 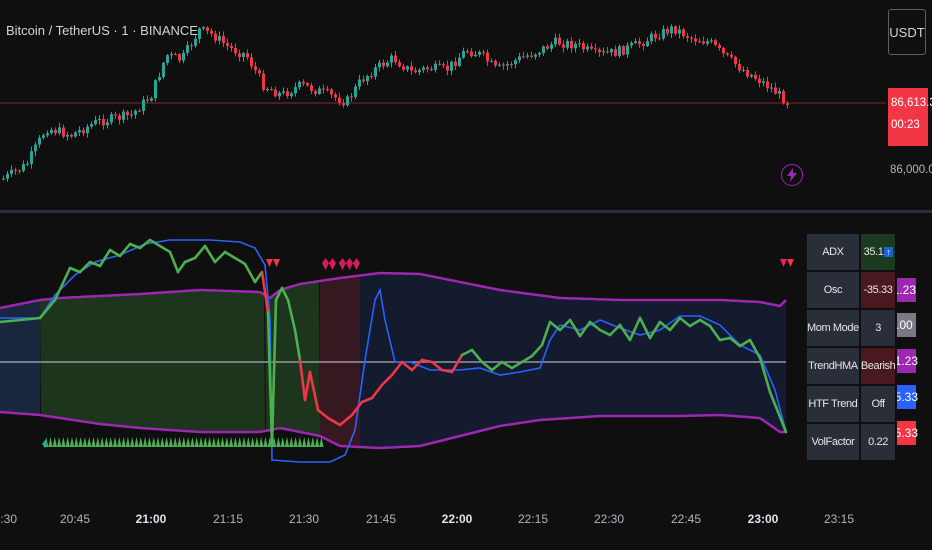 What do you see at coordinates (833, 252) in the screenshot?
I see `table-key: ADX` at bounding box center [833, 252].